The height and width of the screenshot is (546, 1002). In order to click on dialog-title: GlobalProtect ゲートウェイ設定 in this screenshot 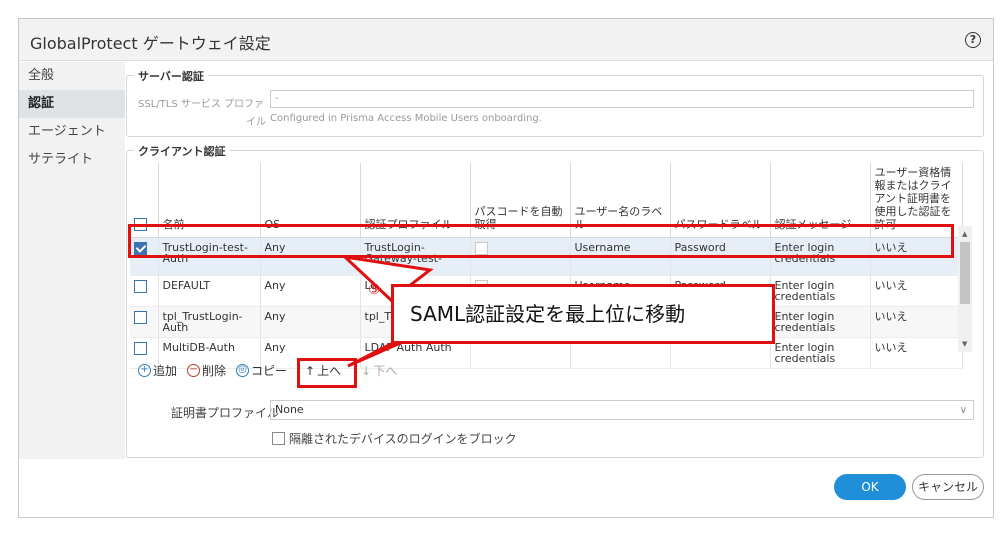, I will do `click(150, 43)`.